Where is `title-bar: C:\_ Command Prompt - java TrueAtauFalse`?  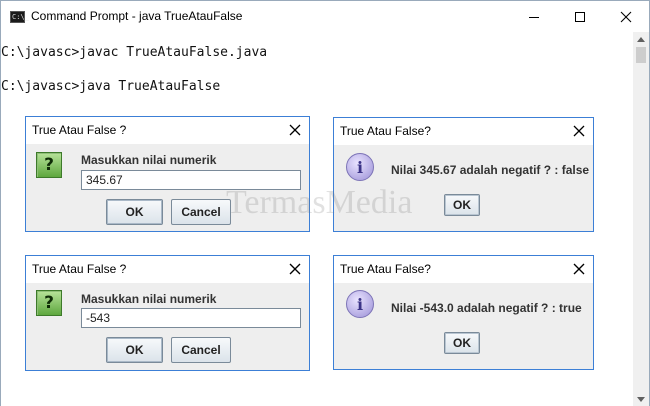
title-bar: C:\_ Command Prompt - java TrueAtauFalse is located at coordinates (325, 16).